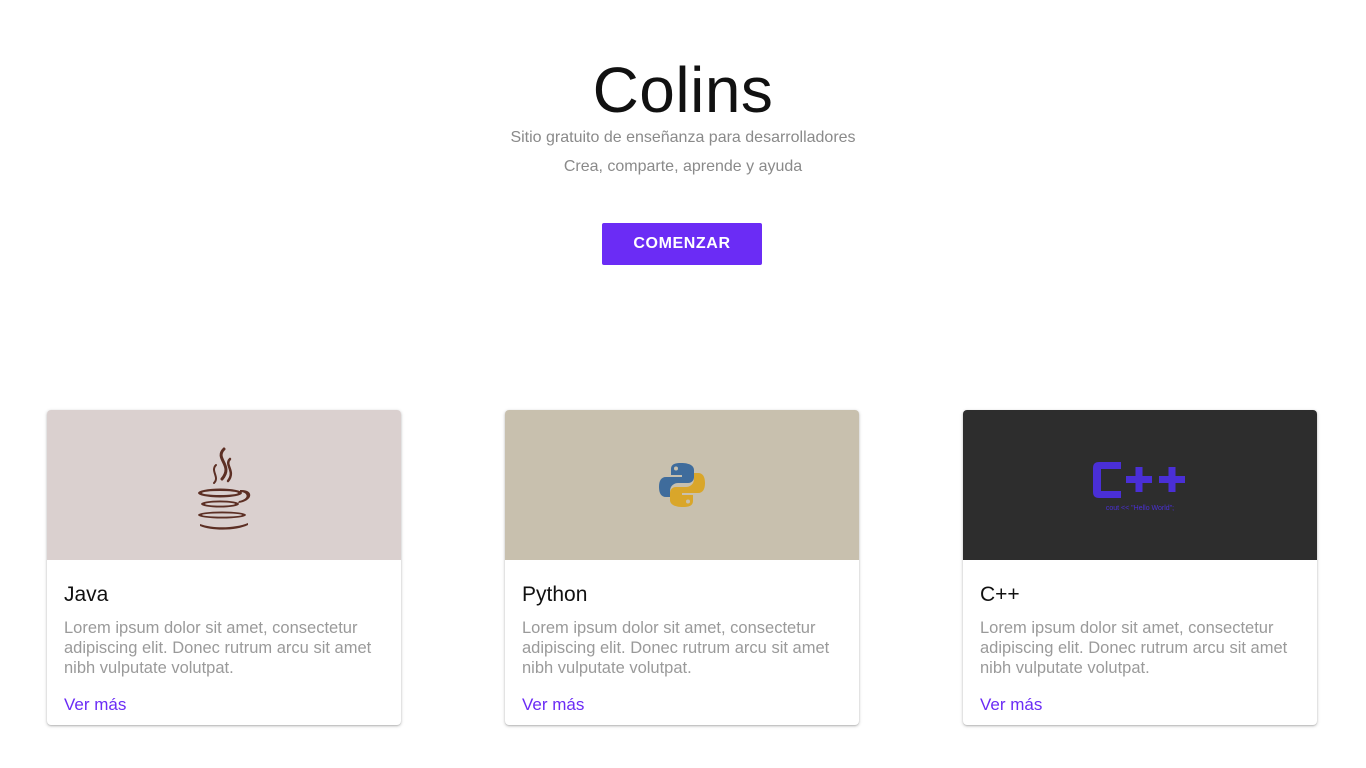  I want to click on java-cup-icon, so click(224, 488).